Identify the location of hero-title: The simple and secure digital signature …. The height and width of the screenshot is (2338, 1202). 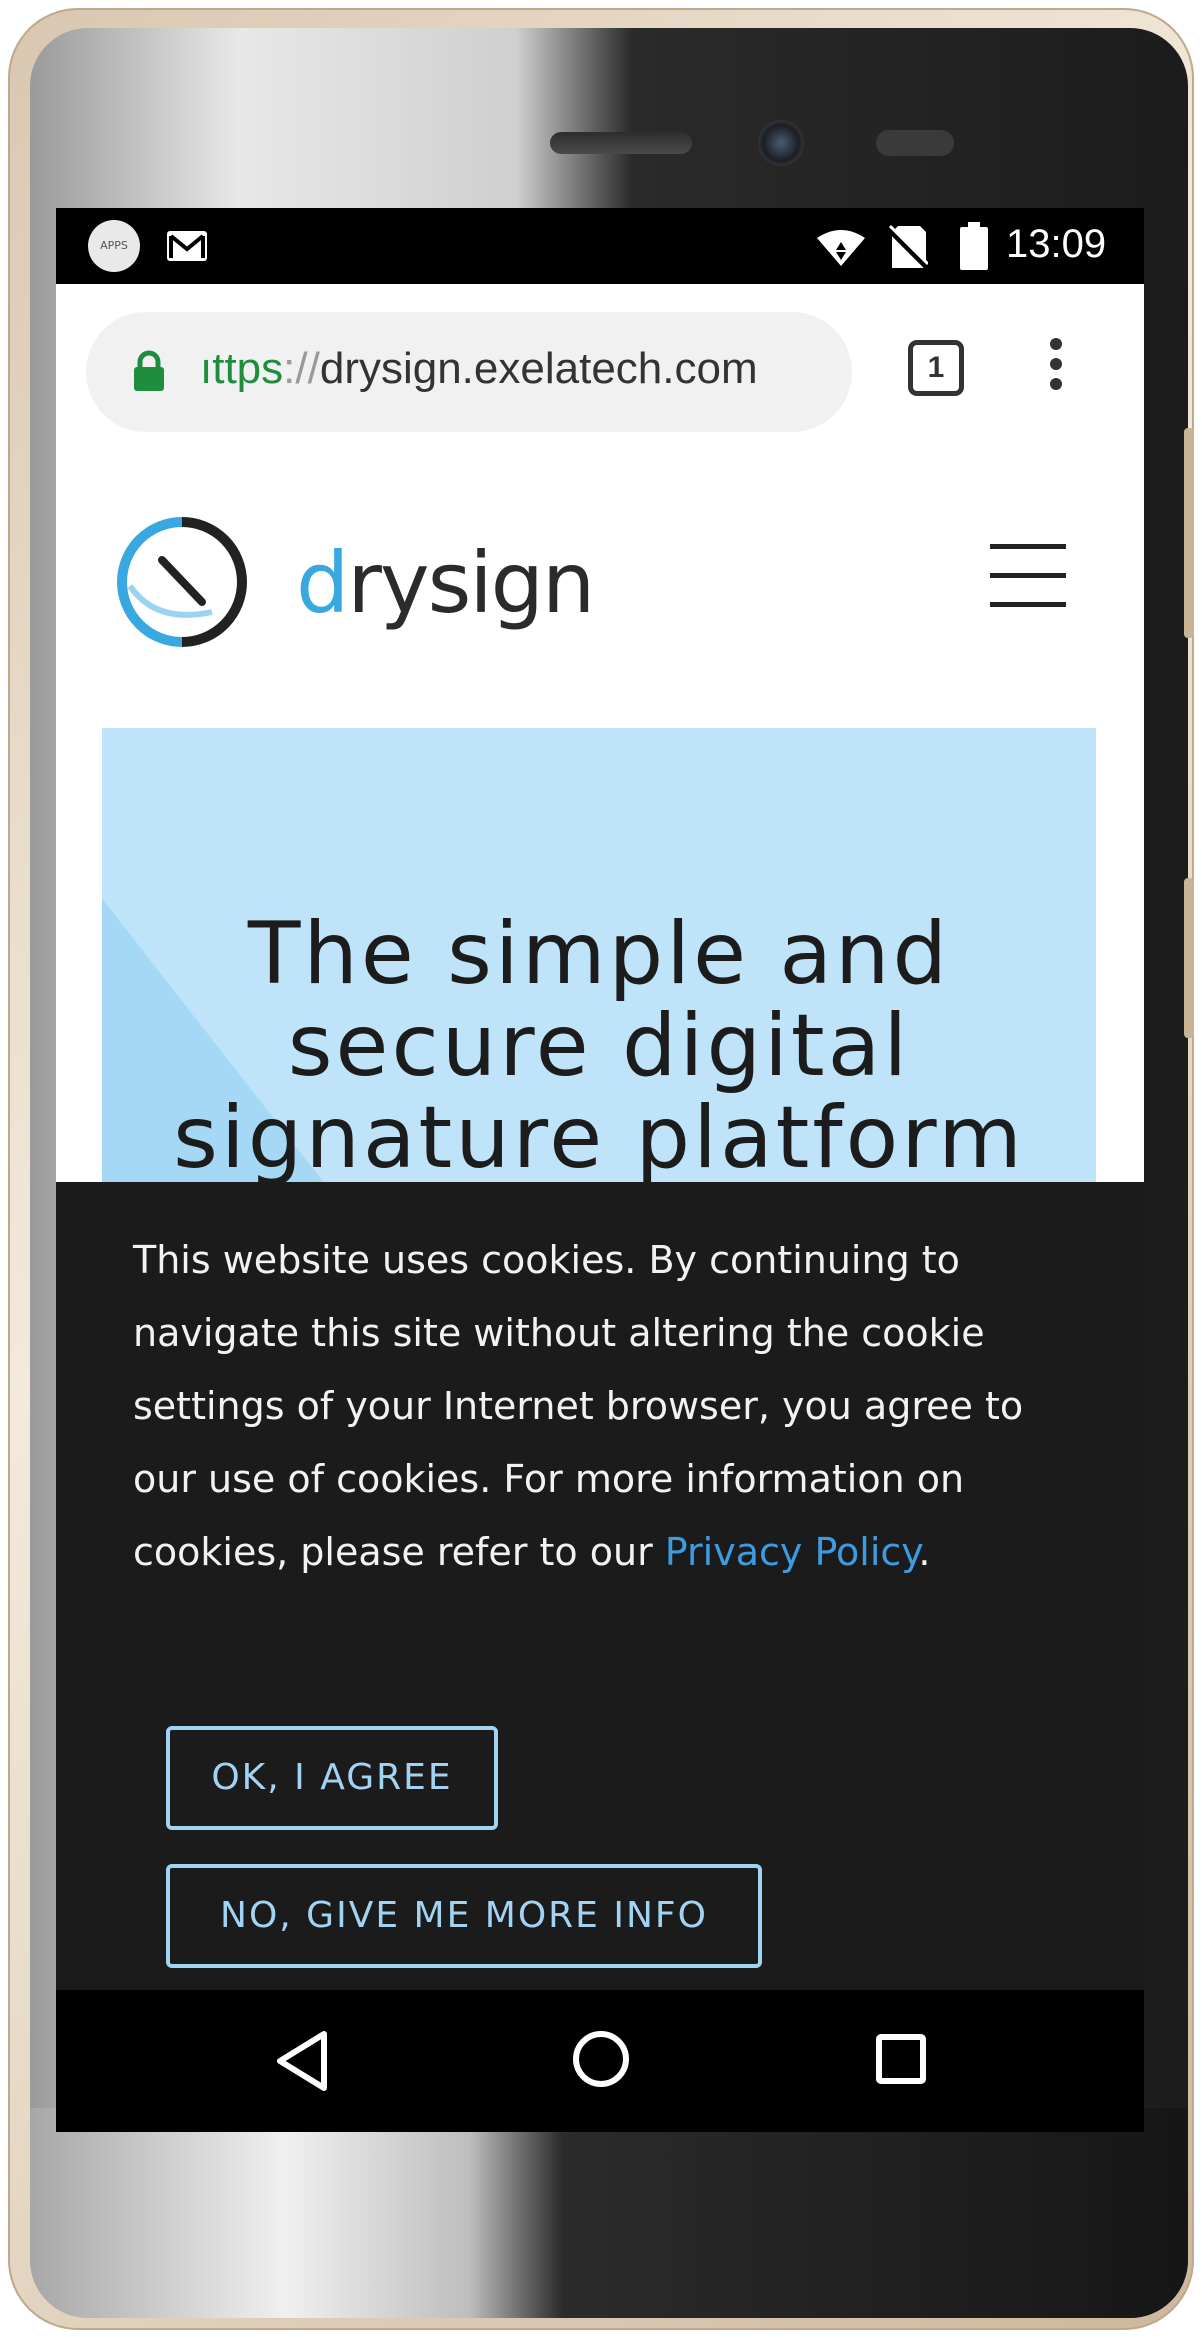
(599, 1046).